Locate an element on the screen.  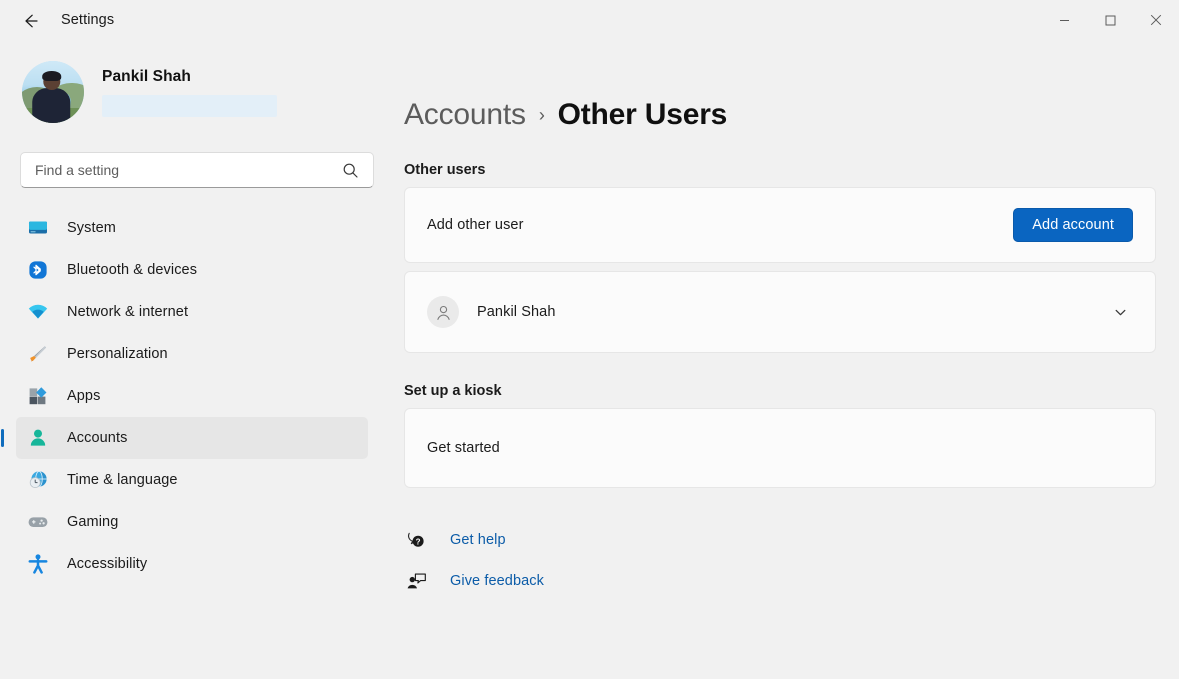
add-account-button: Add account is located at coordinates (1073, 225).